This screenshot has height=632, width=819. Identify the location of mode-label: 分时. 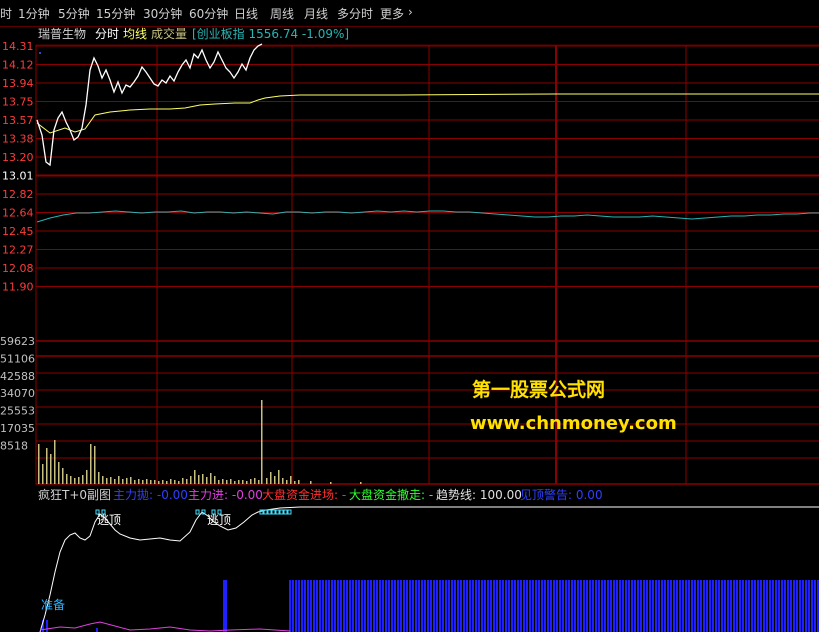
(107, 34).